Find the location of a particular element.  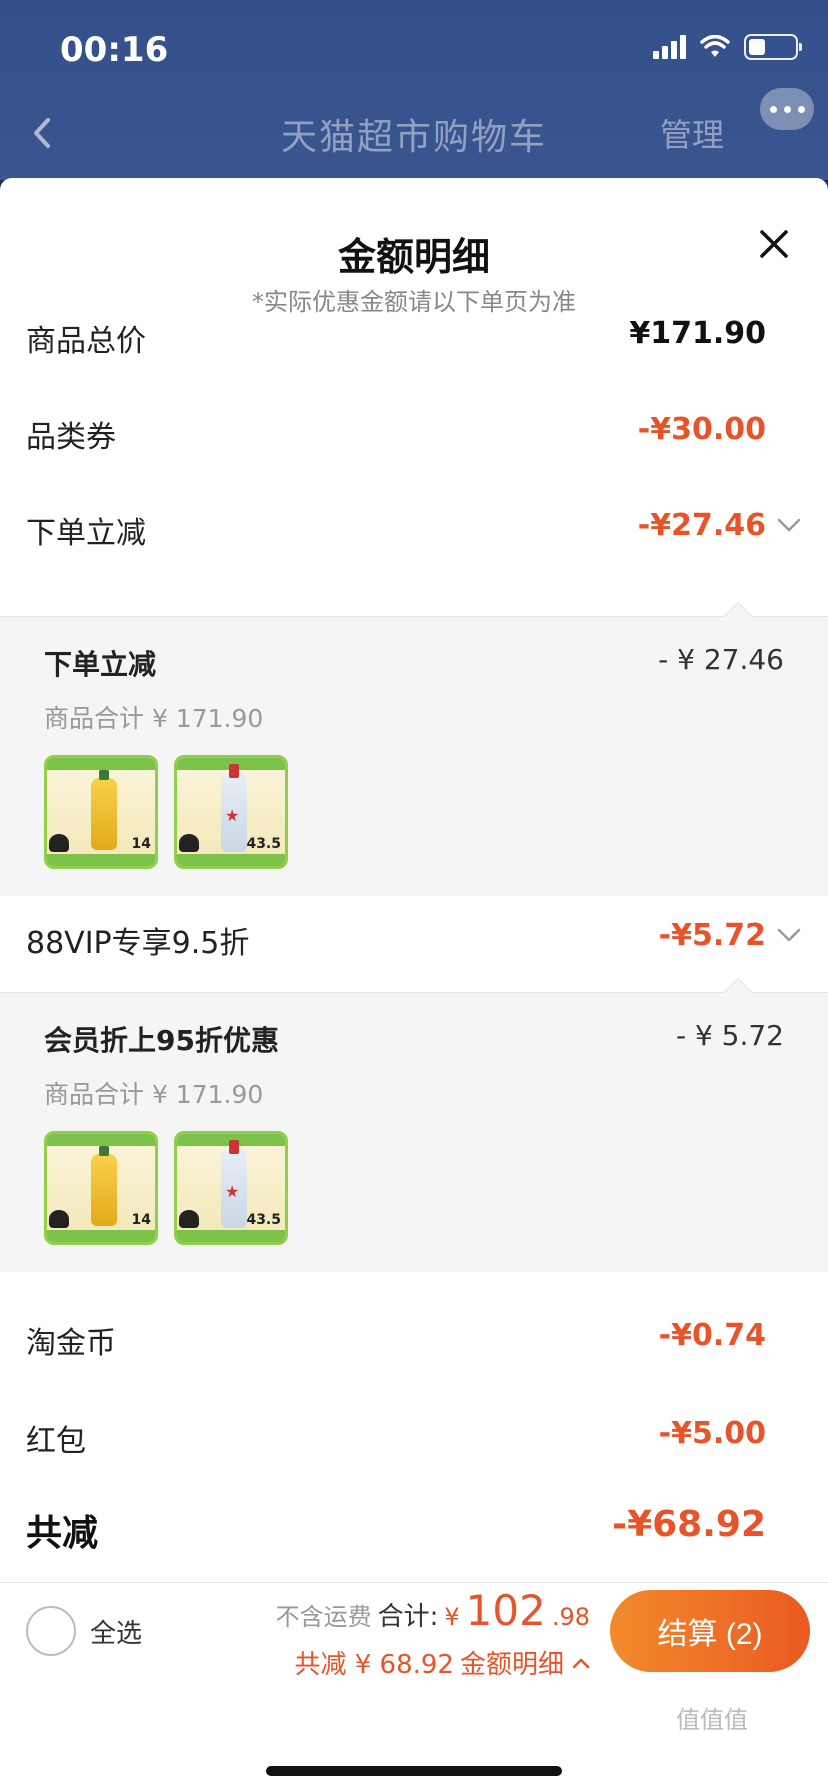

row-value: ¥171.90 is located at coordinates (697, 333).